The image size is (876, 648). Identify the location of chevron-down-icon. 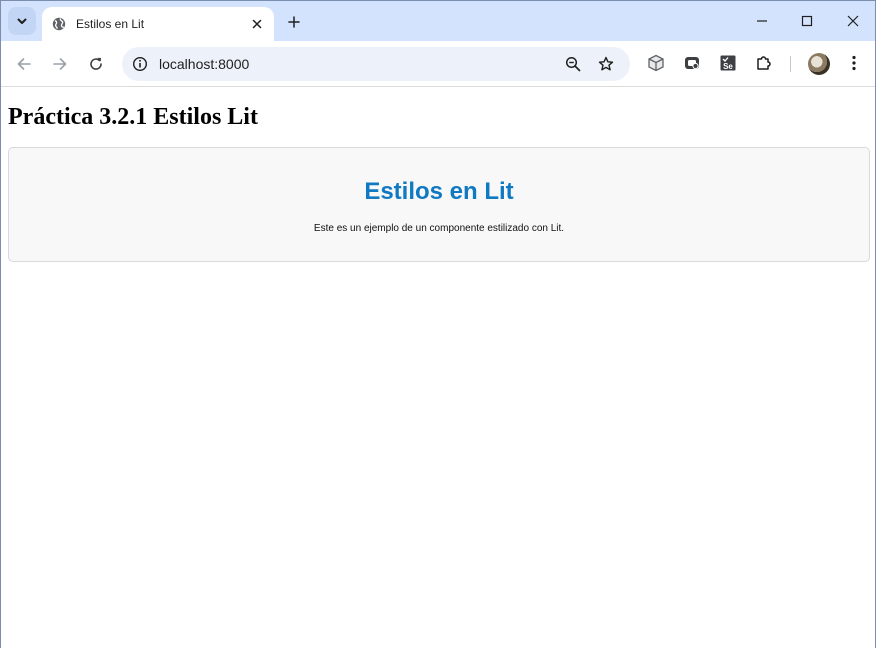
(22, 21).